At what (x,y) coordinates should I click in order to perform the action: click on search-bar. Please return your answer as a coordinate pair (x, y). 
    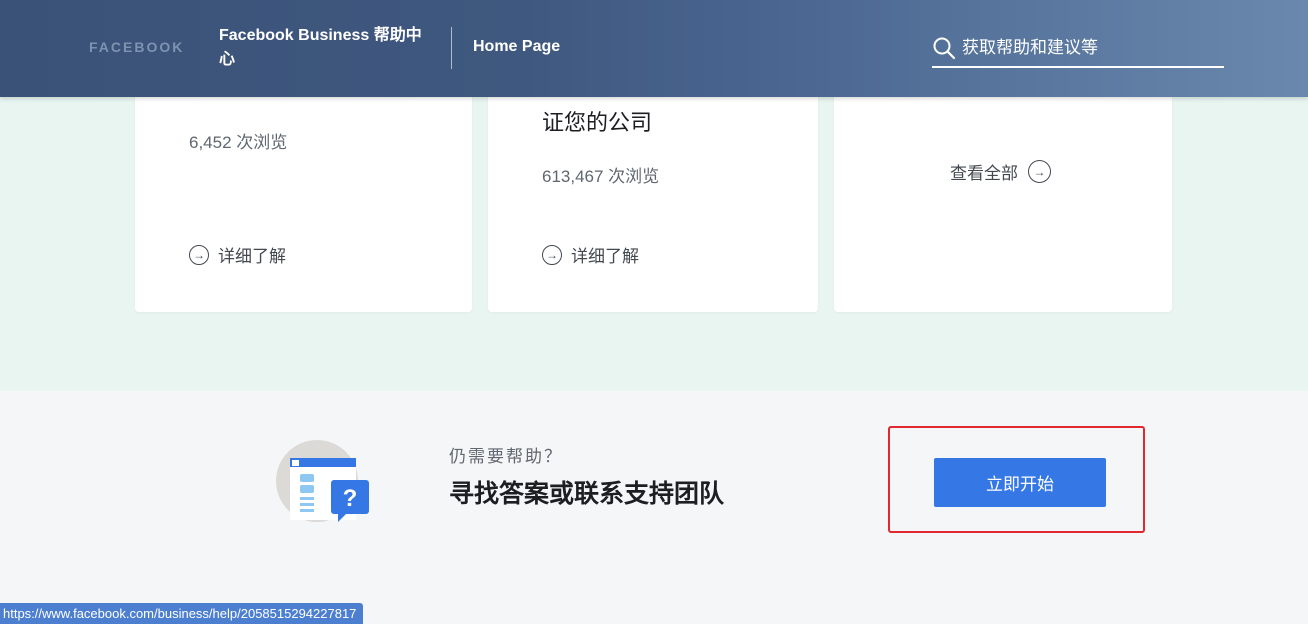
    Looking at the image, I should click on (1078, 49).